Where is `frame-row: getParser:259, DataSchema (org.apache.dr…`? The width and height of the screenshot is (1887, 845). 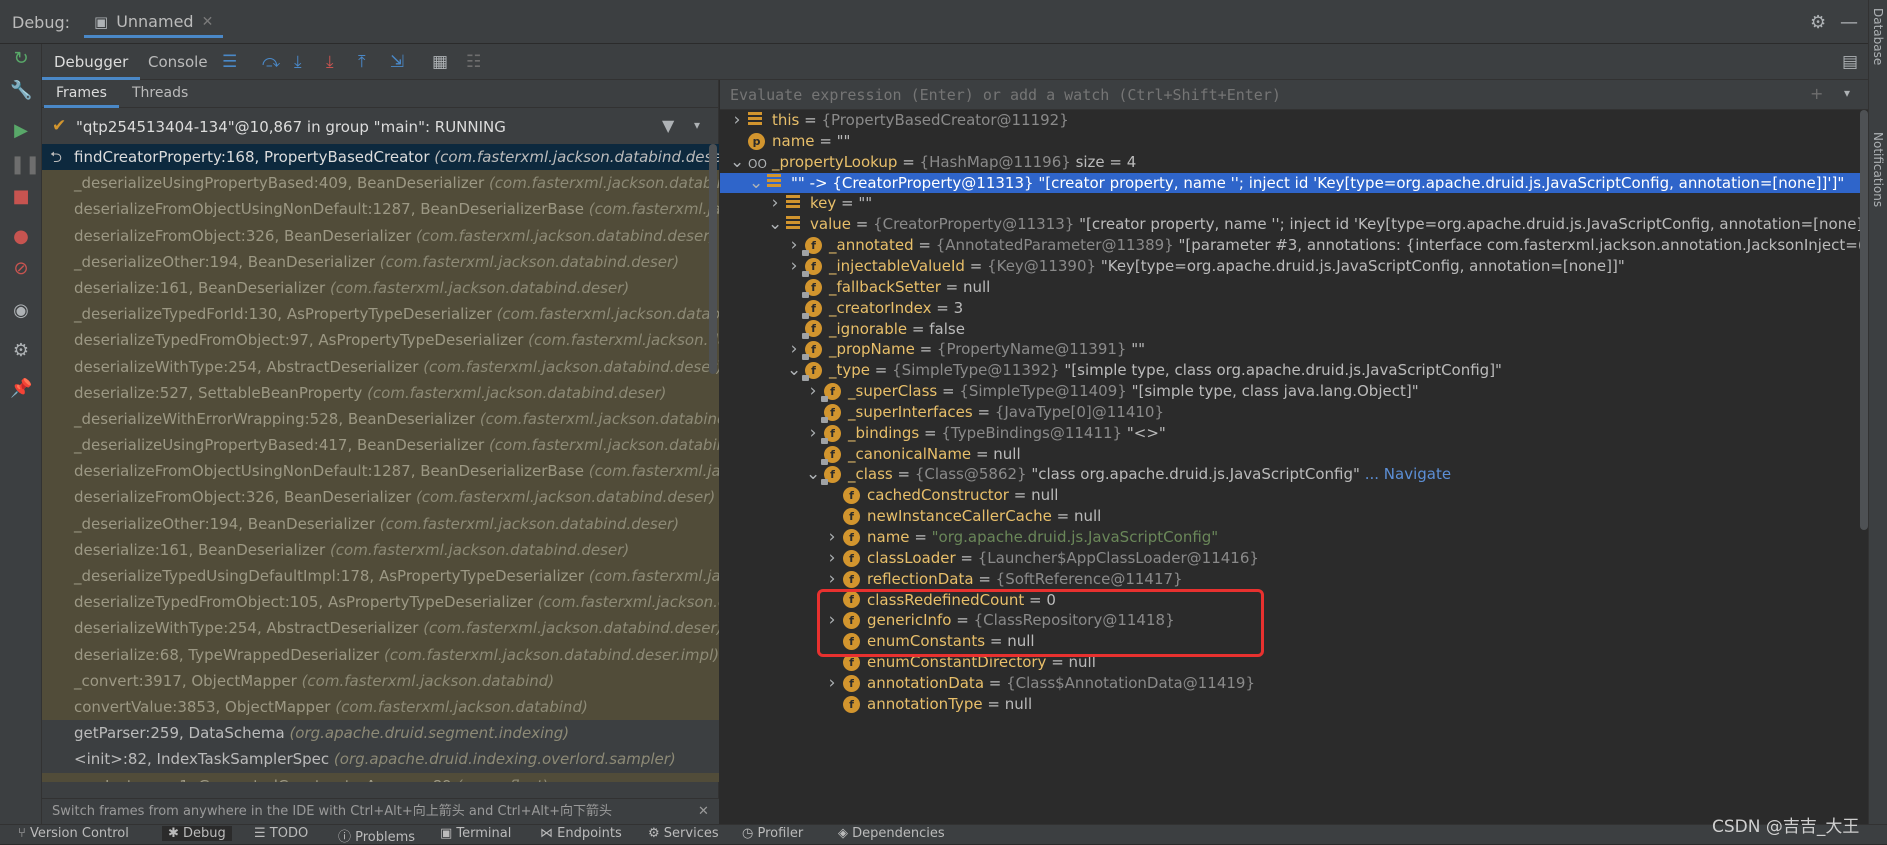 frame-row: getParser:259, DataSchema (org.apache.dr… is located at coordinates (380, 733).